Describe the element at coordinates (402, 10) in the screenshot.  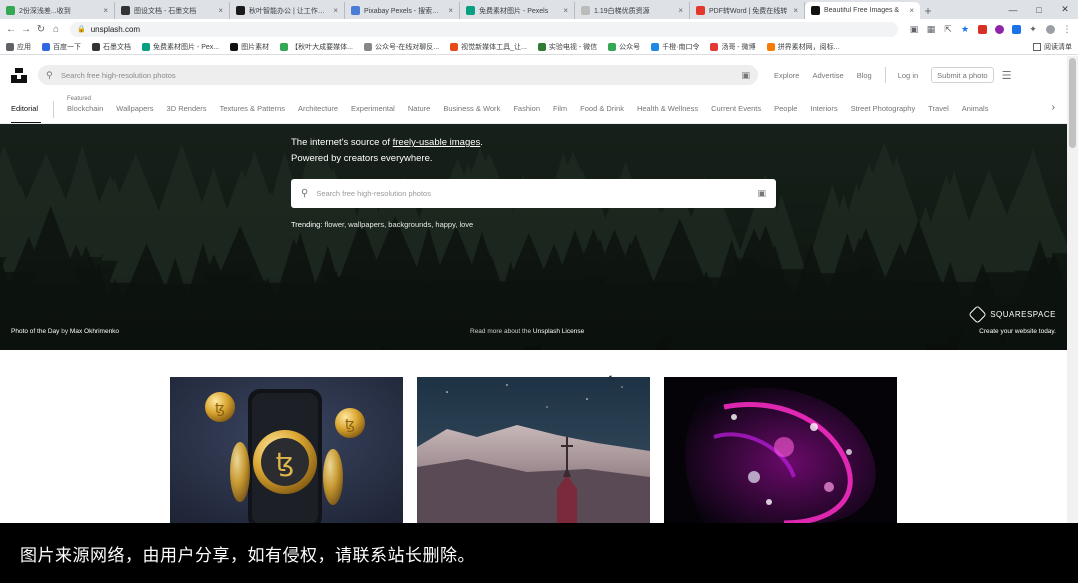
I see `browser-tab: Pixabay Pexels - 搜索结果 ×` at that location.